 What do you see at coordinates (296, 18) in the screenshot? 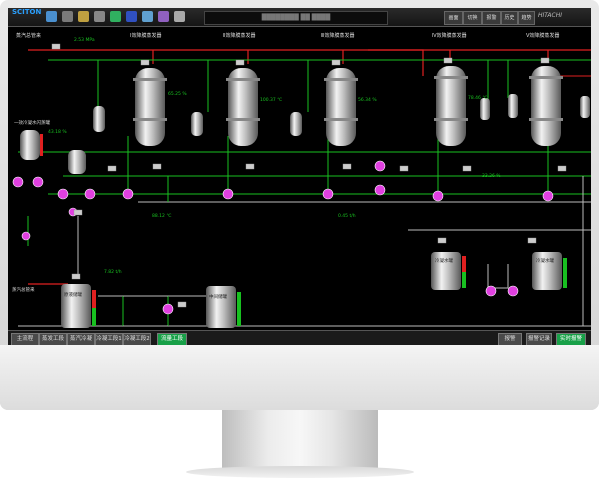
I see `window-title: ████████ ██ ████` at bounding box center [296, 18].